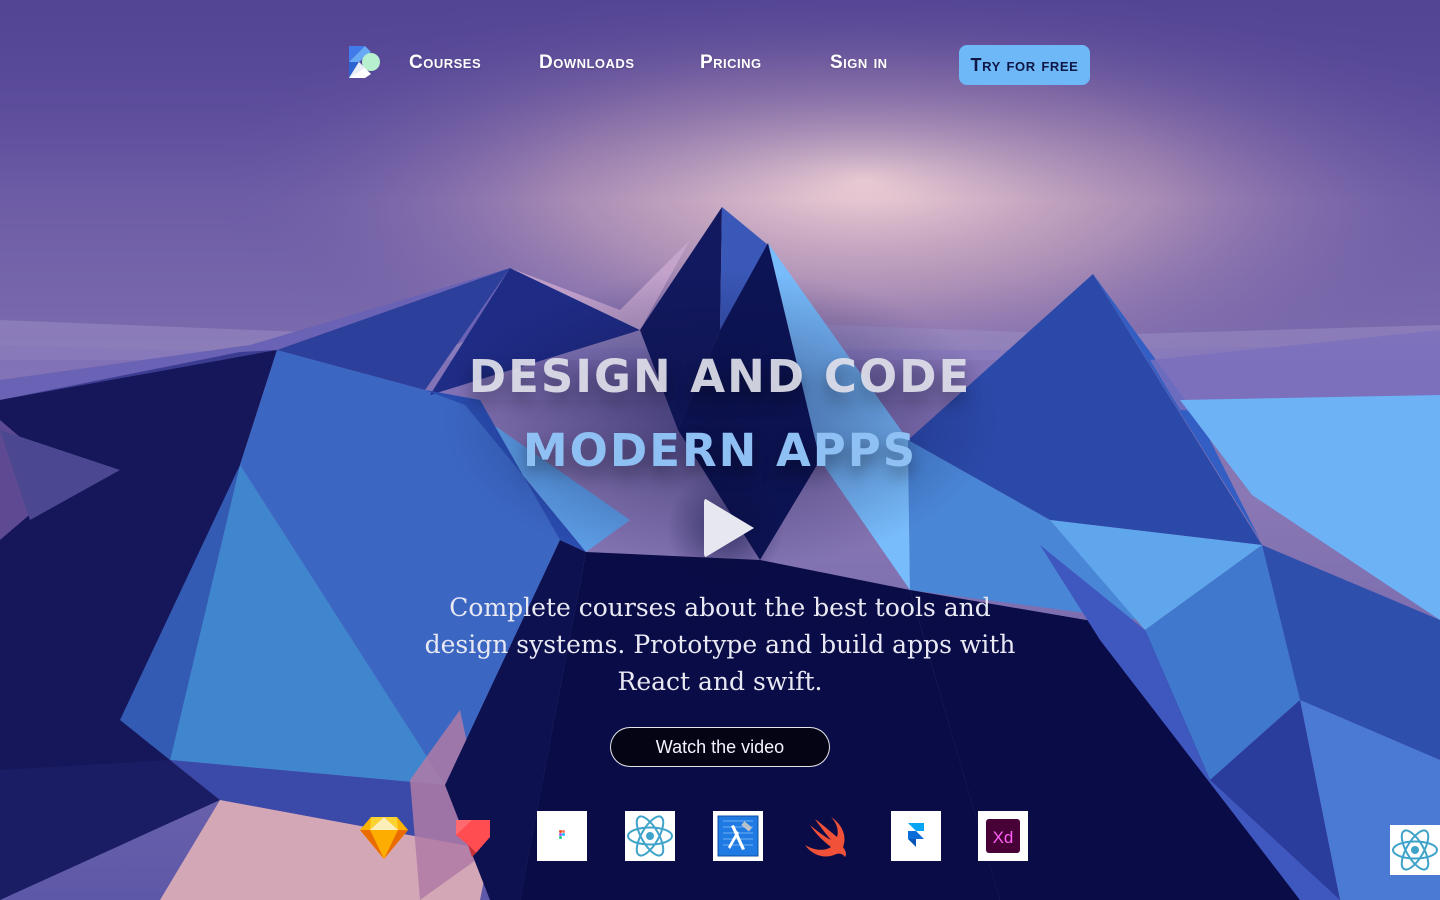 The height and width of the screenshot is (900, 1440). I want to click on svg-text: Xd, so click(1003, 837).